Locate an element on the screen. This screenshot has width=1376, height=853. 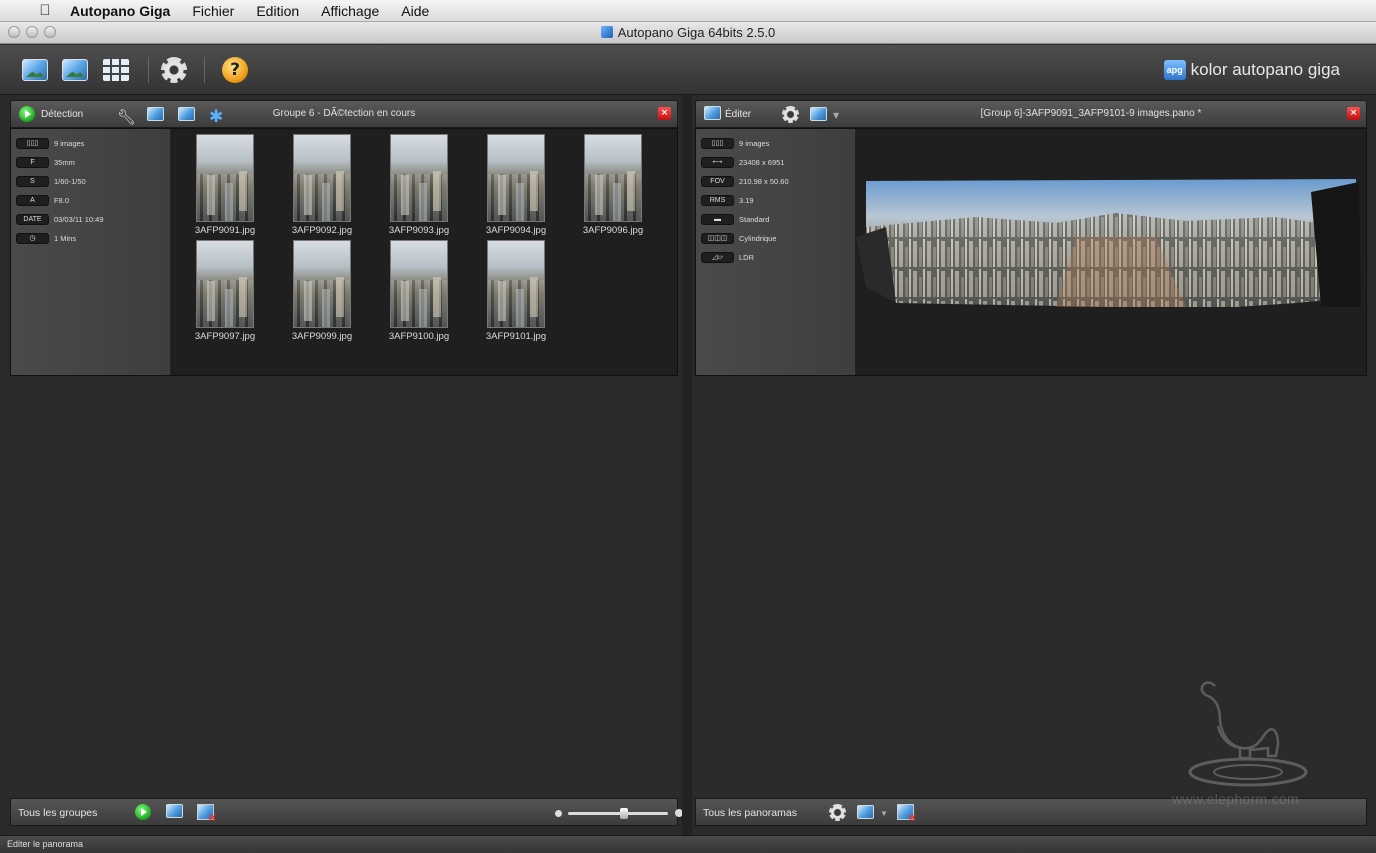
export-groups-button is located at coordinates (175, 812).